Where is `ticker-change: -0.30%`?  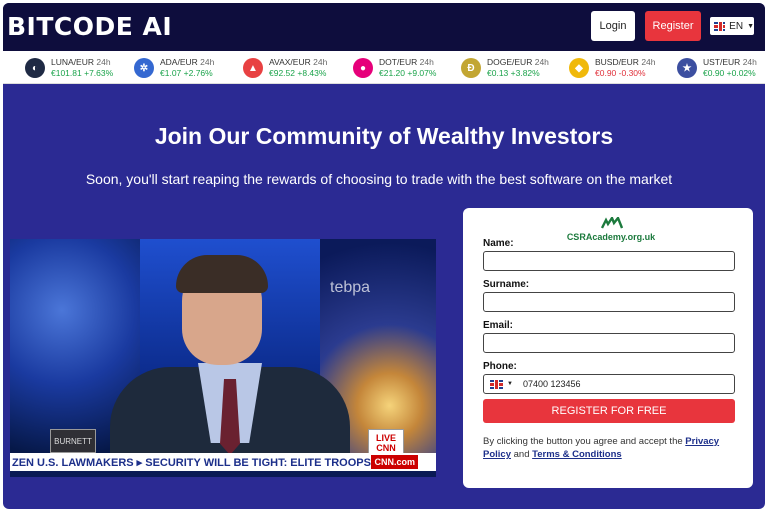
ticker-change: -0.30% is located at coordinates (632, 73).